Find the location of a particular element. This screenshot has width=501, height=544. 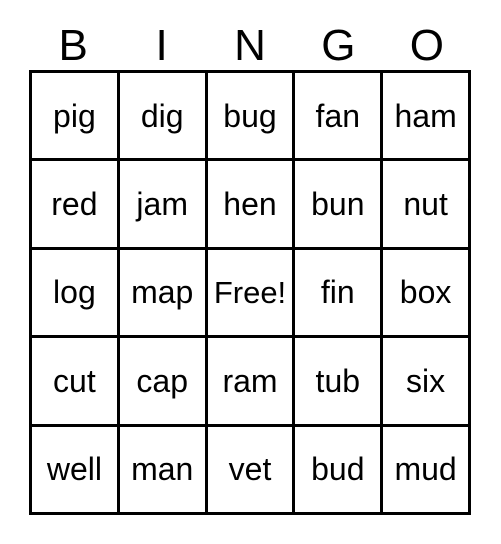

bingo-cell-label: map is located at coordinates (162, 292).